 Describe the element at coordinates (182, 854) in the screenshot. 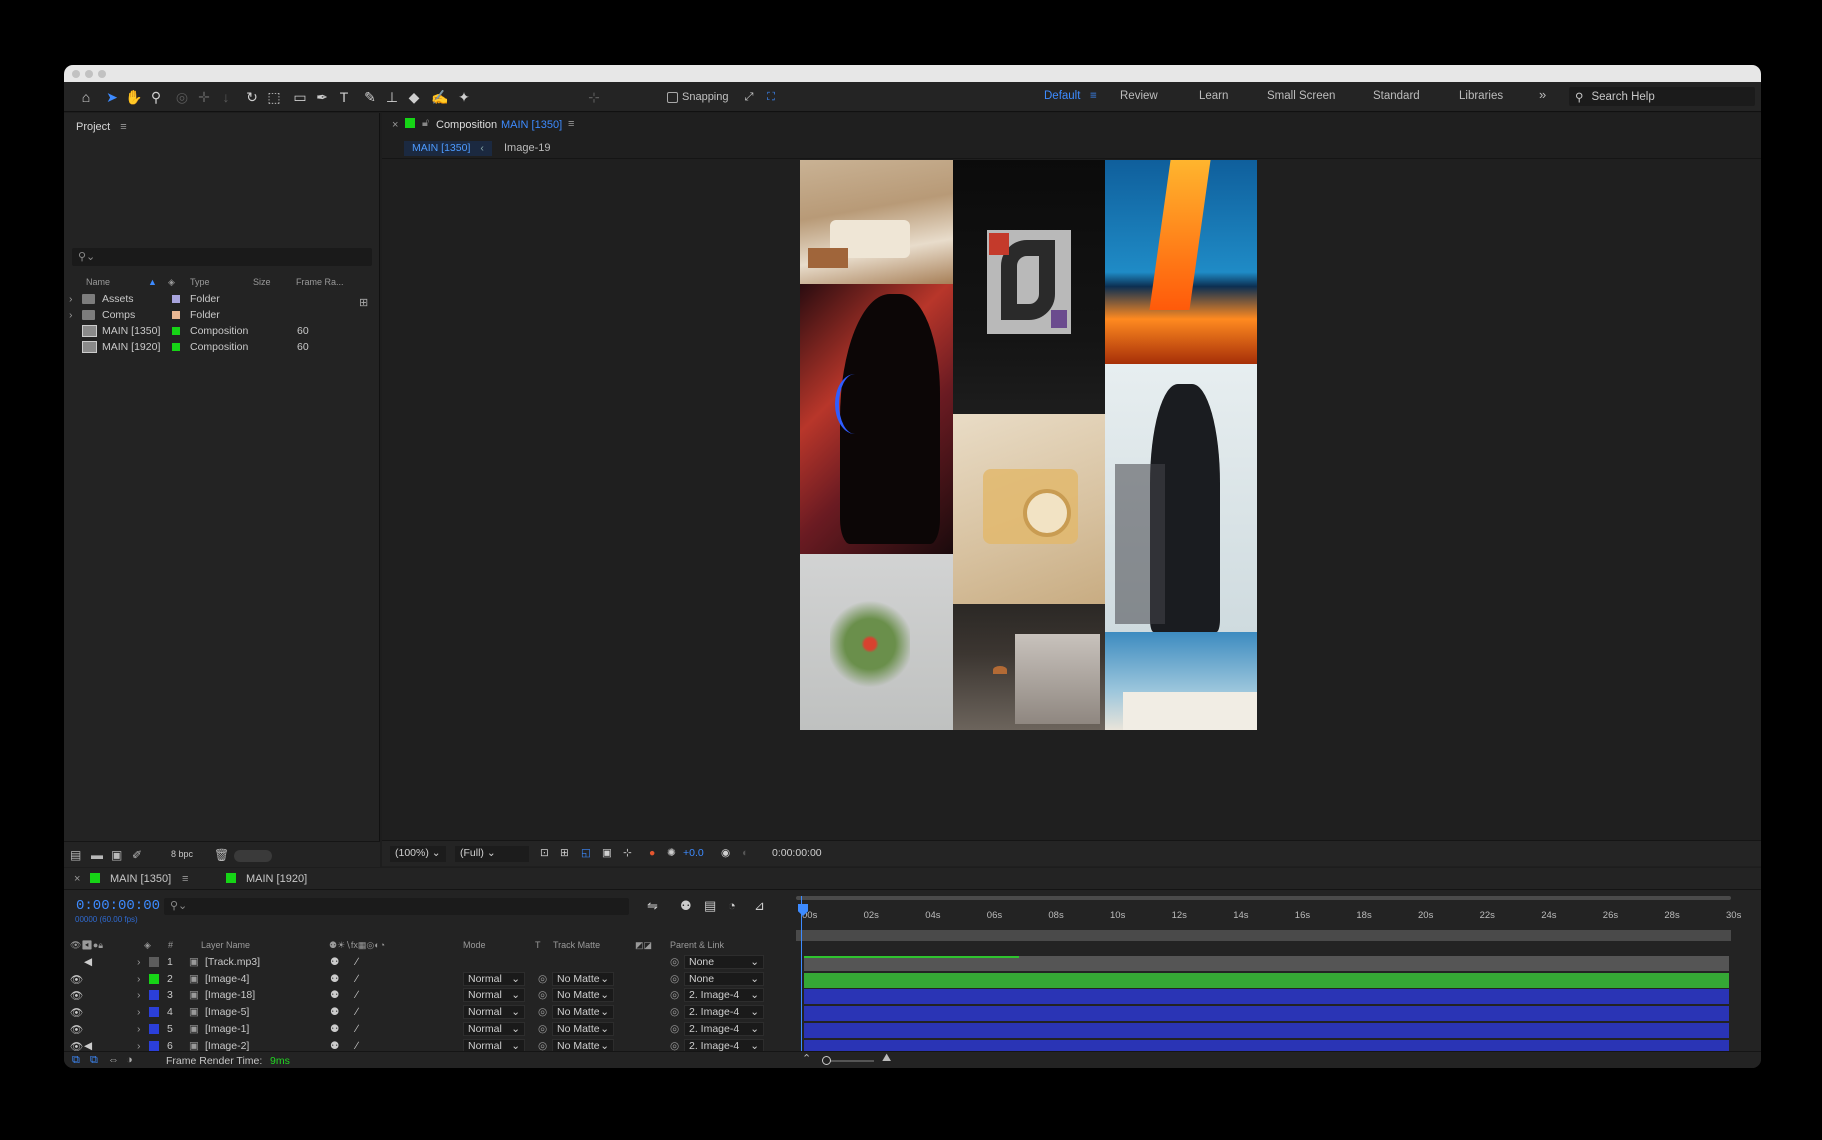

I see `bit-depth-toggle: 8 bpc` at that location.